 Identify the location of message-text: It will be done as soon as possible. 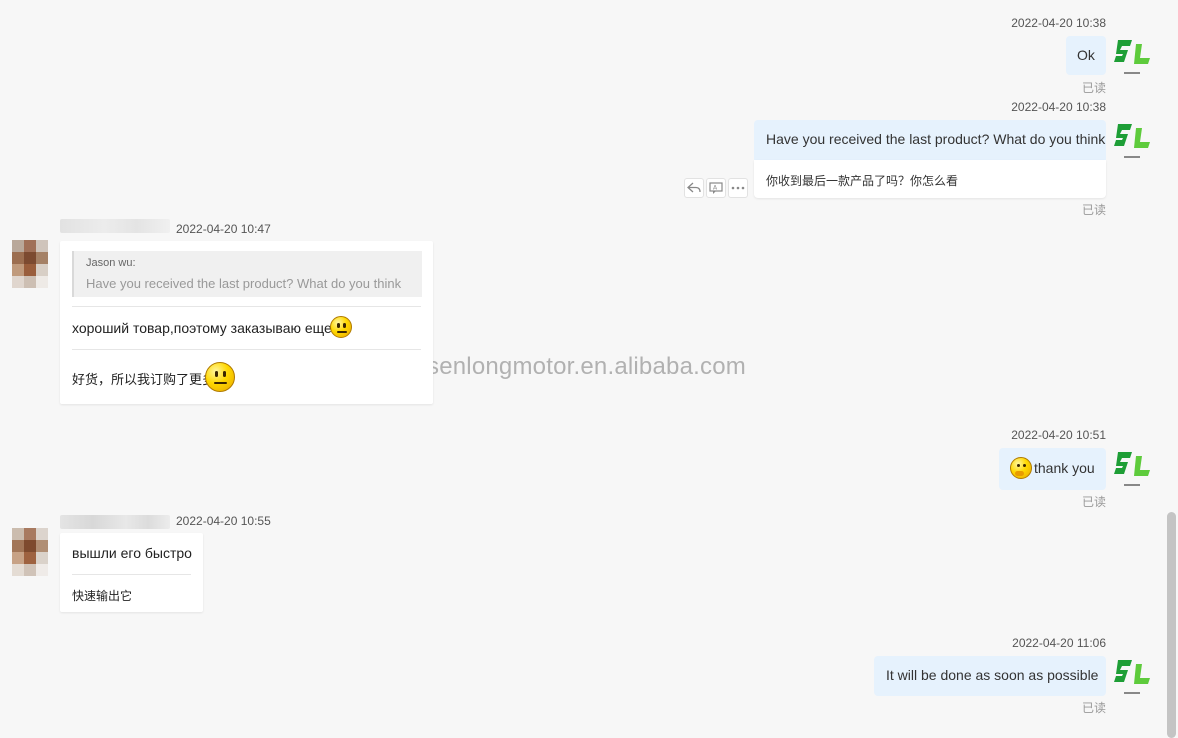
(992, 675).